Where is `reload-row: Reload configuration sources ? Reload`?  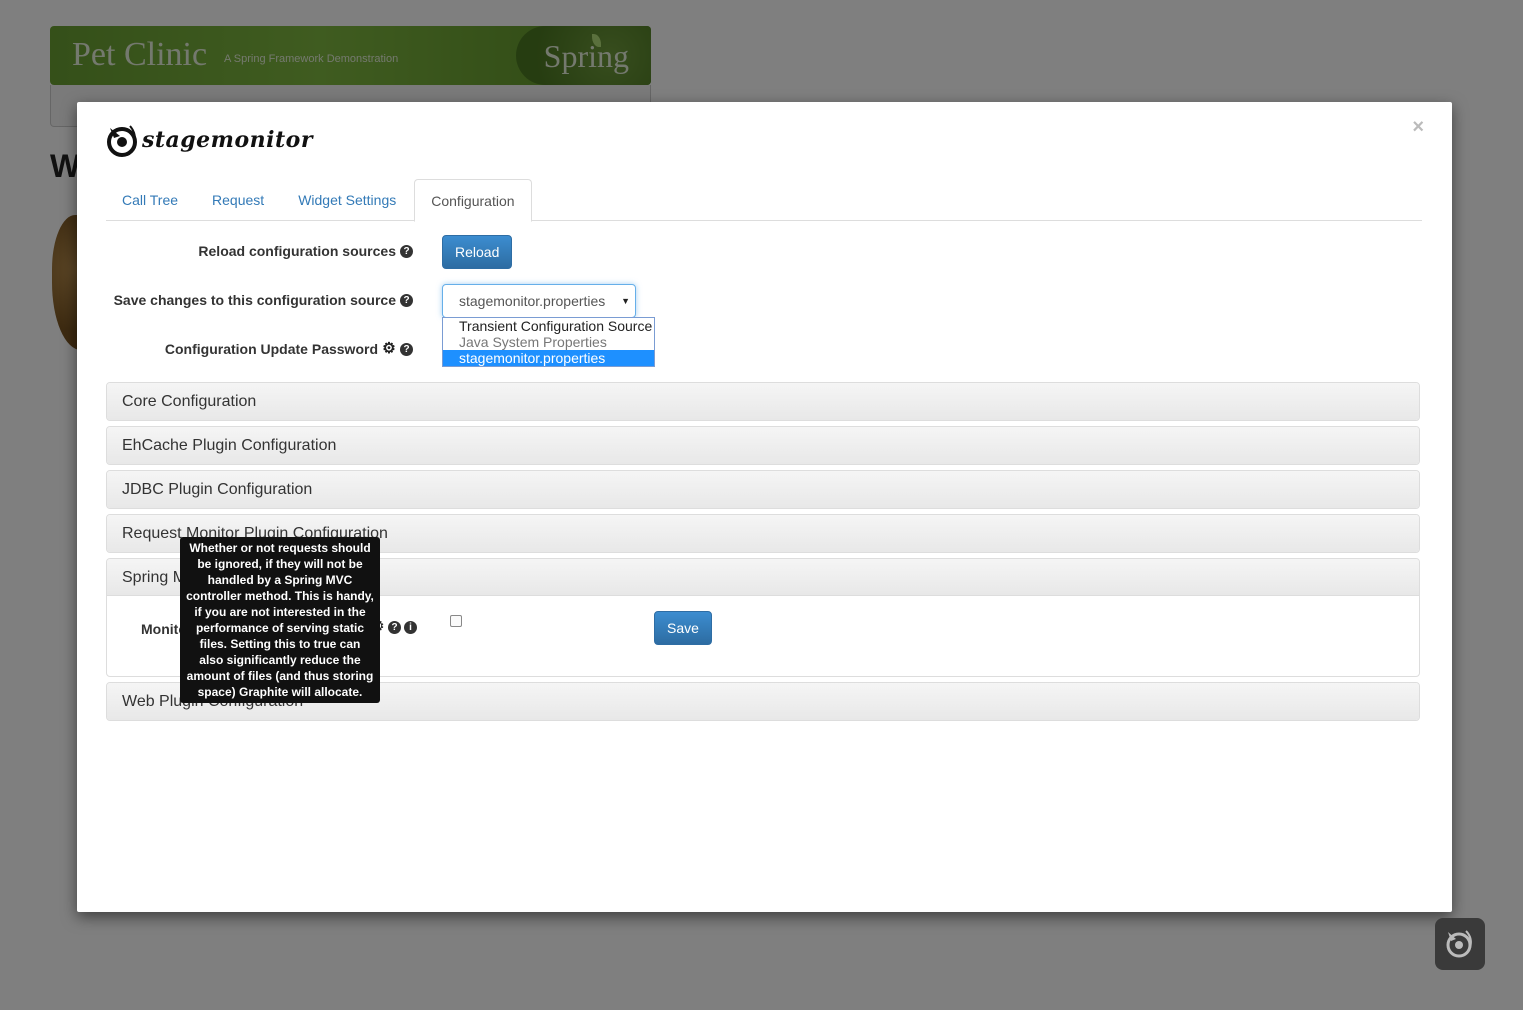 reload-row: Reload configuration sources ? Reload is located at coordinates (764, 252).